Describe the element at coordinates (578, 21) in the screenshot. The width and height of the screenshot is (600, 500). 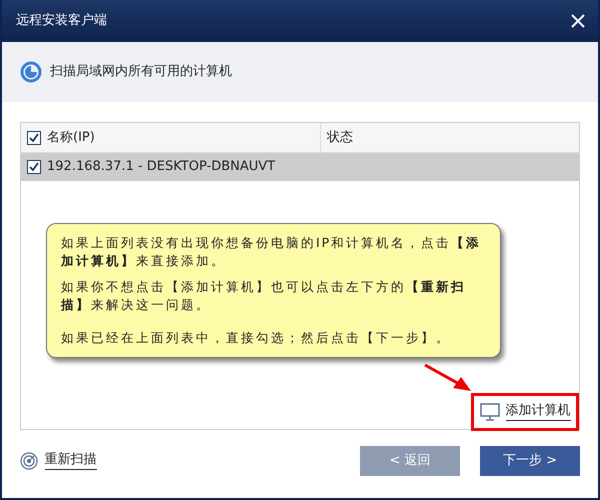
I see `close-icon` at that location.